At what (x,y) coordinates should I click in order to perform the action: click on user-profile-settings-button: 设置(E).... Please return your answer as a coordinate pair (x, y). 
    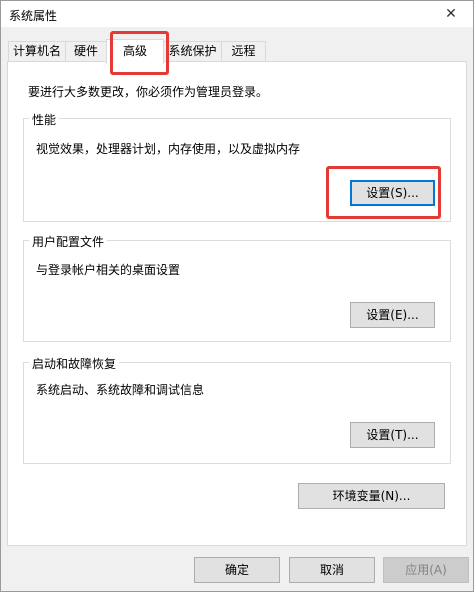
    Looking at the image, I should click on (392, 315).